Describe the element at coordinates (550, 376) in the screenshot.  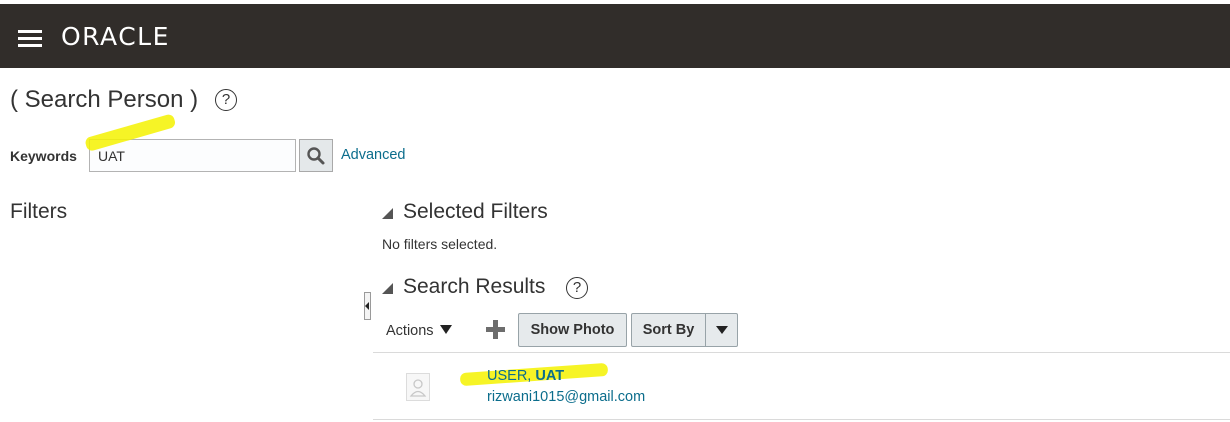
I see `person-first-name: UAT` at that location.